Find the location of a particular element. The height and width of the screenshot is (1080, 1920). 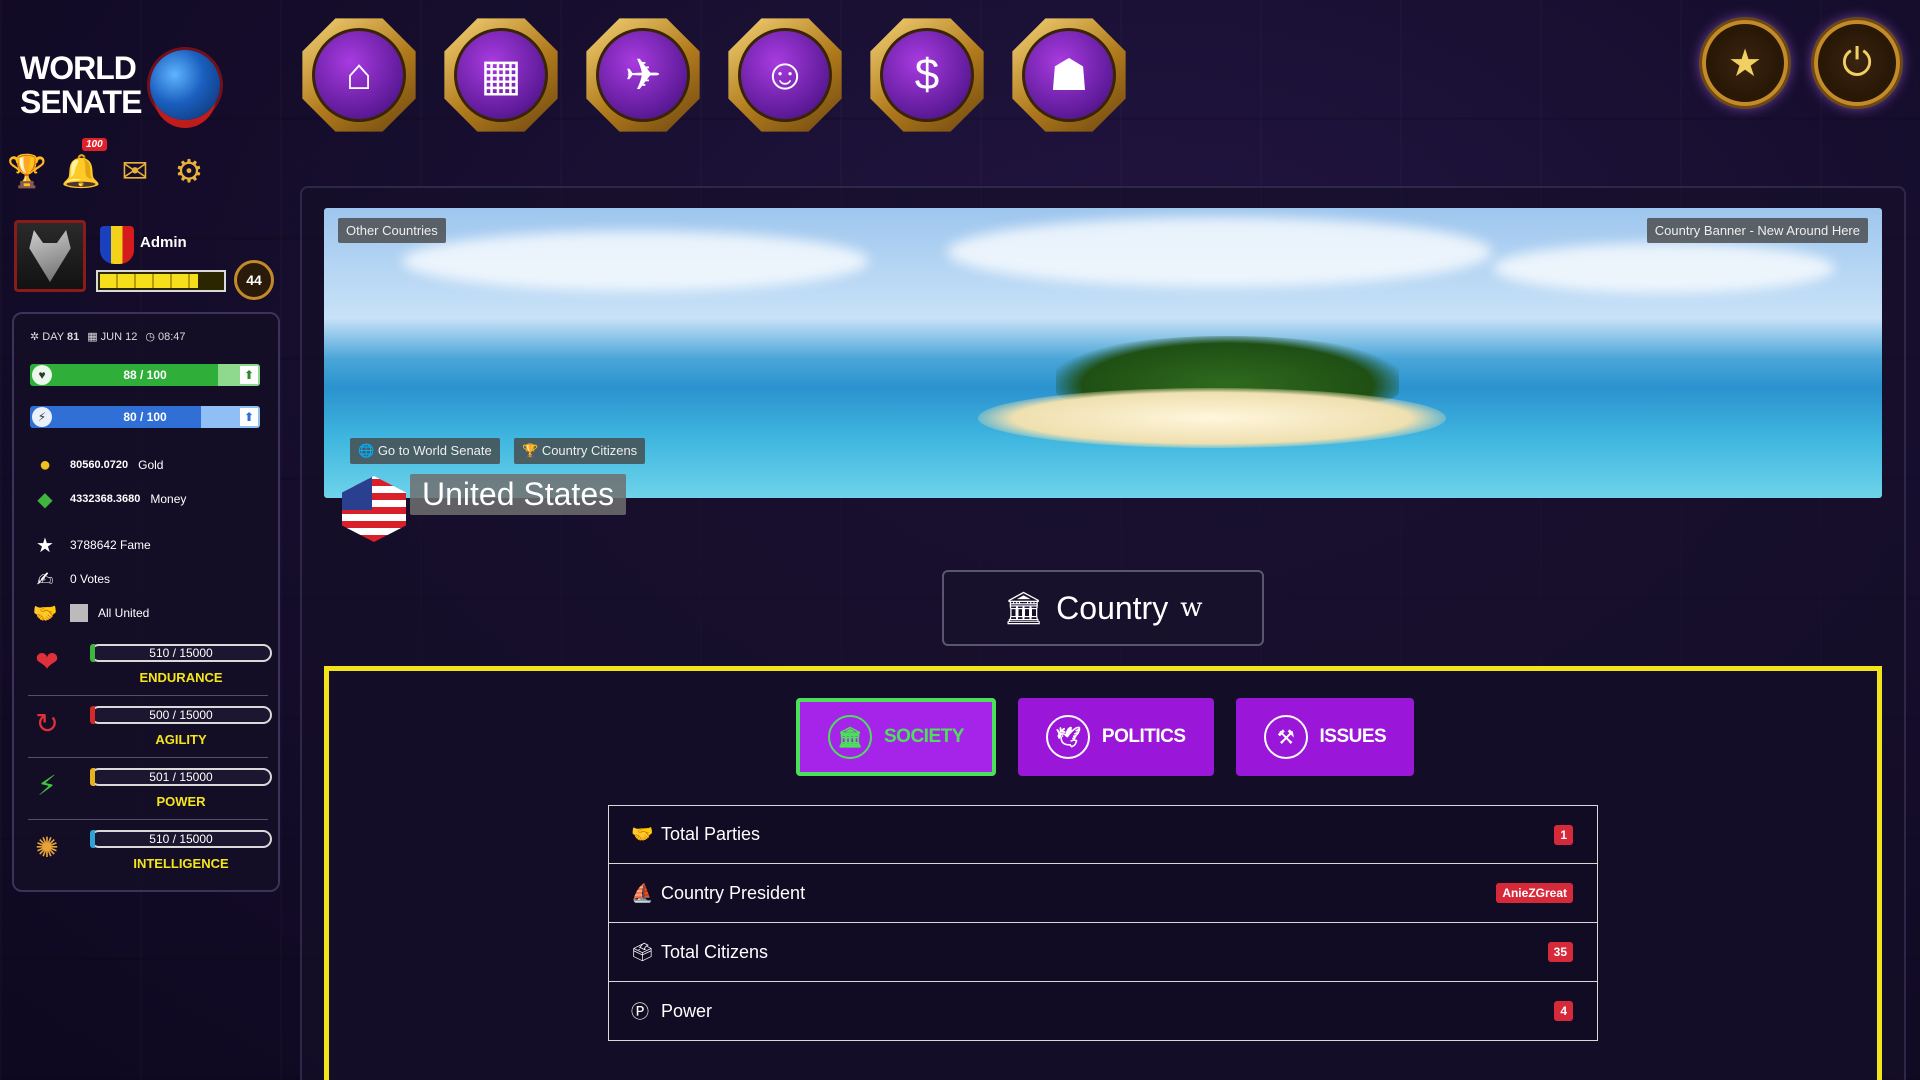

gold-label: Gold is located at coordinates (151, 465).